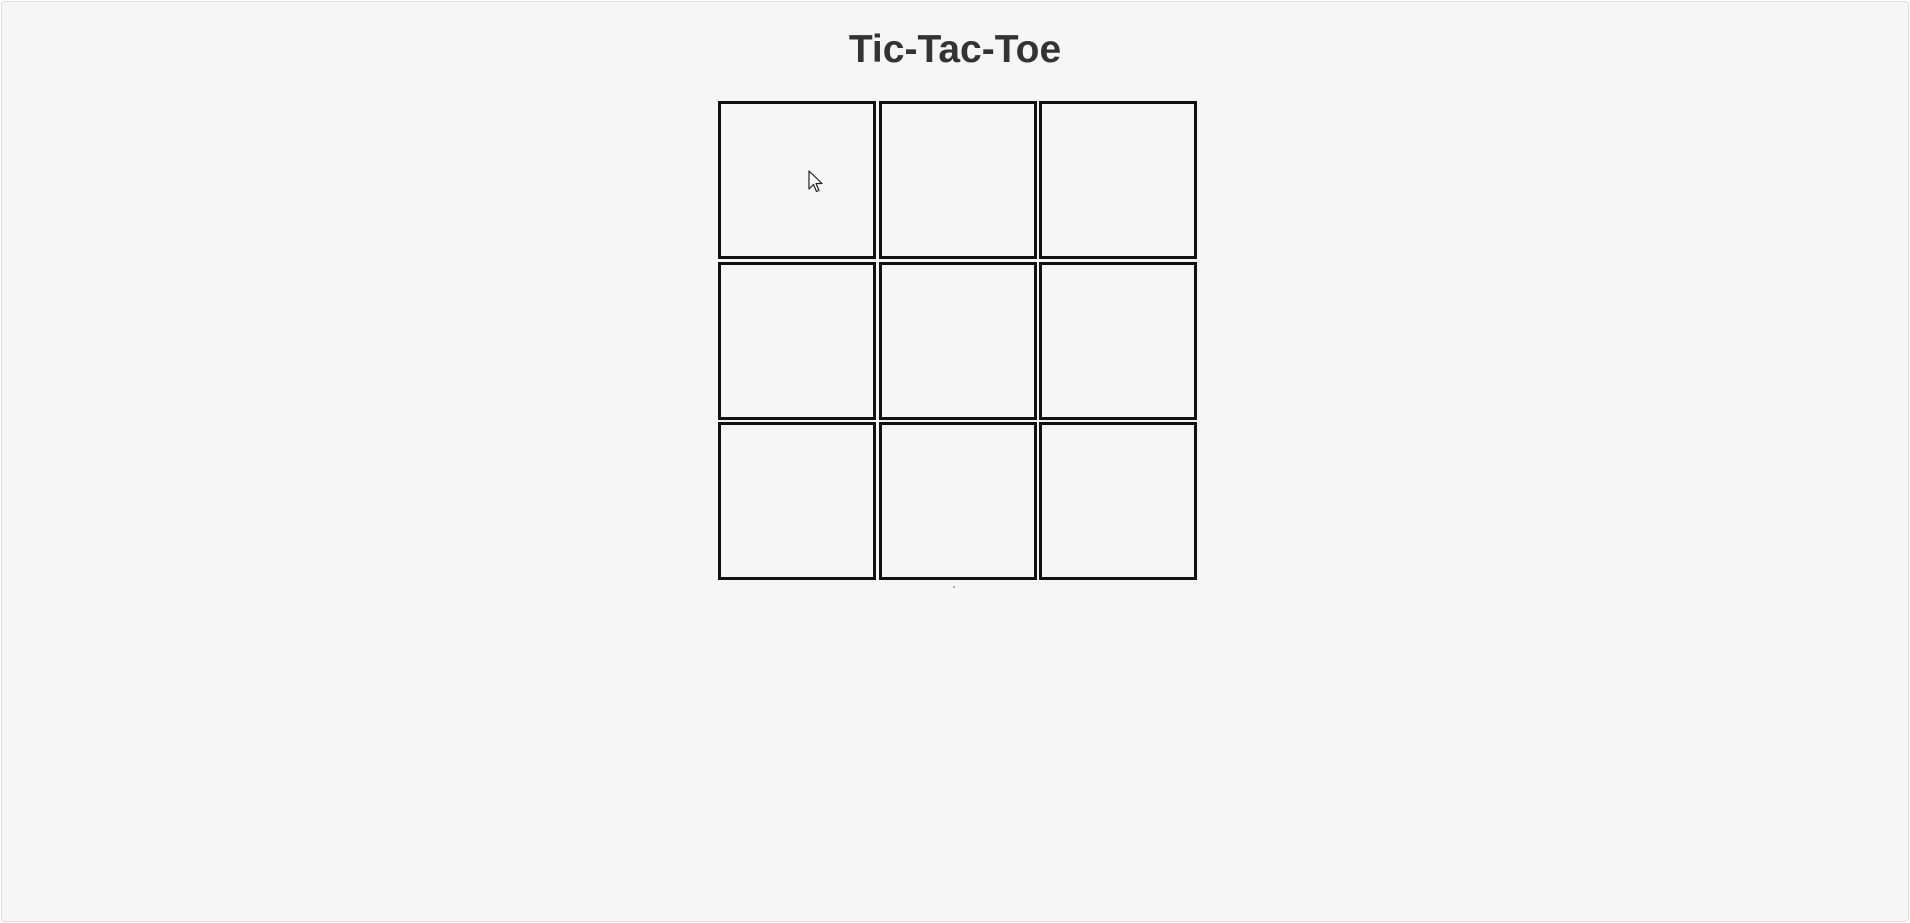  What do you see at coordinates (955, 584) in the screenshot?
I see `game-status` at bounding box center [955, 584].